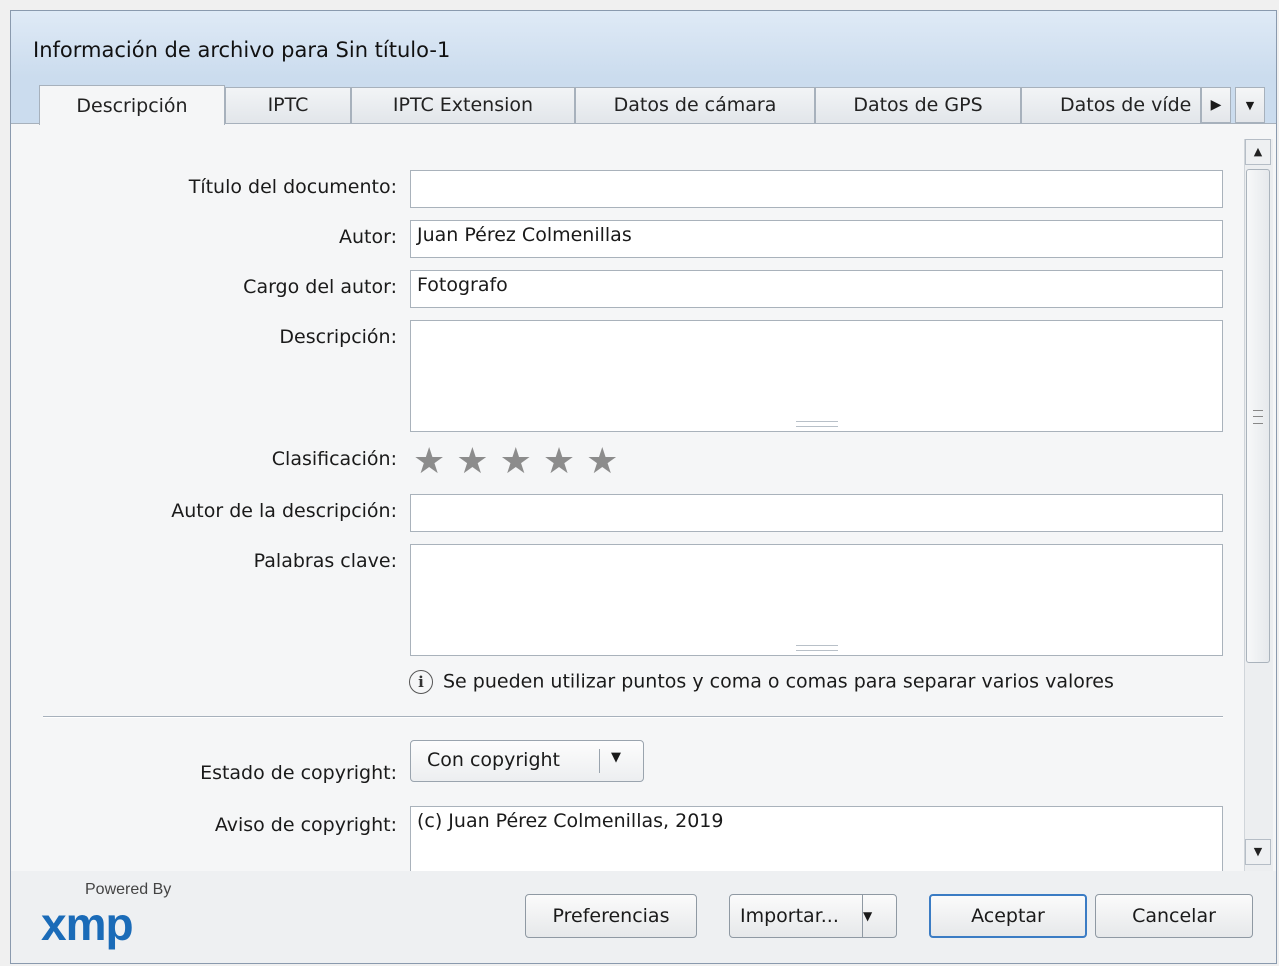 The width and height of the screenshot is (1279, 966). I want to click on vertical-scrollbar: ▲ ▼, so click(1258, 506).